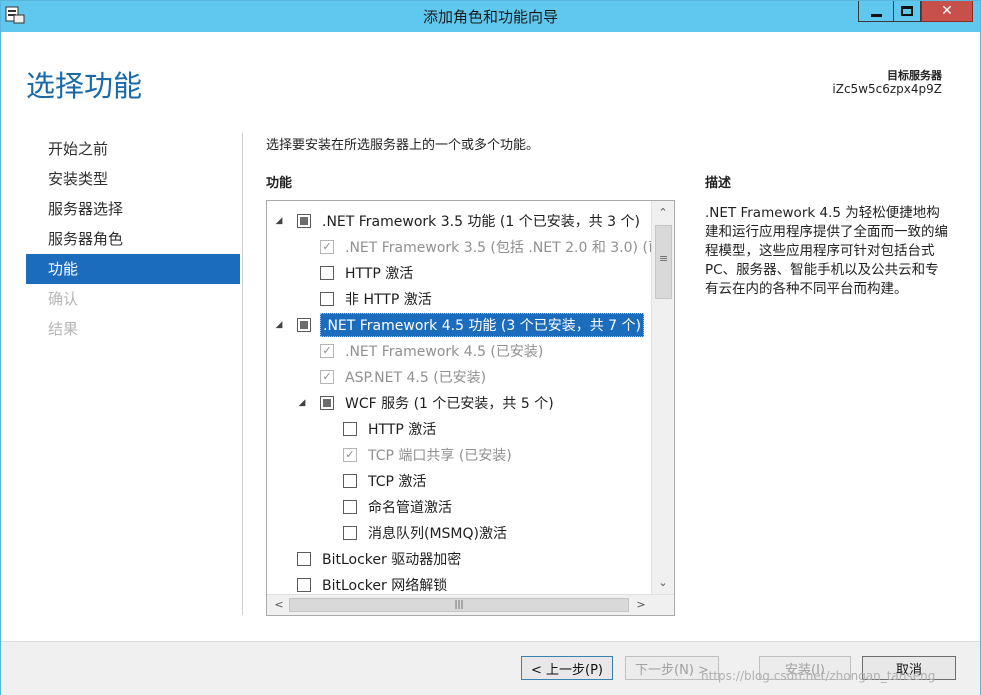  I want to click on target-server-label: 目标服务器, so click(914, 75).